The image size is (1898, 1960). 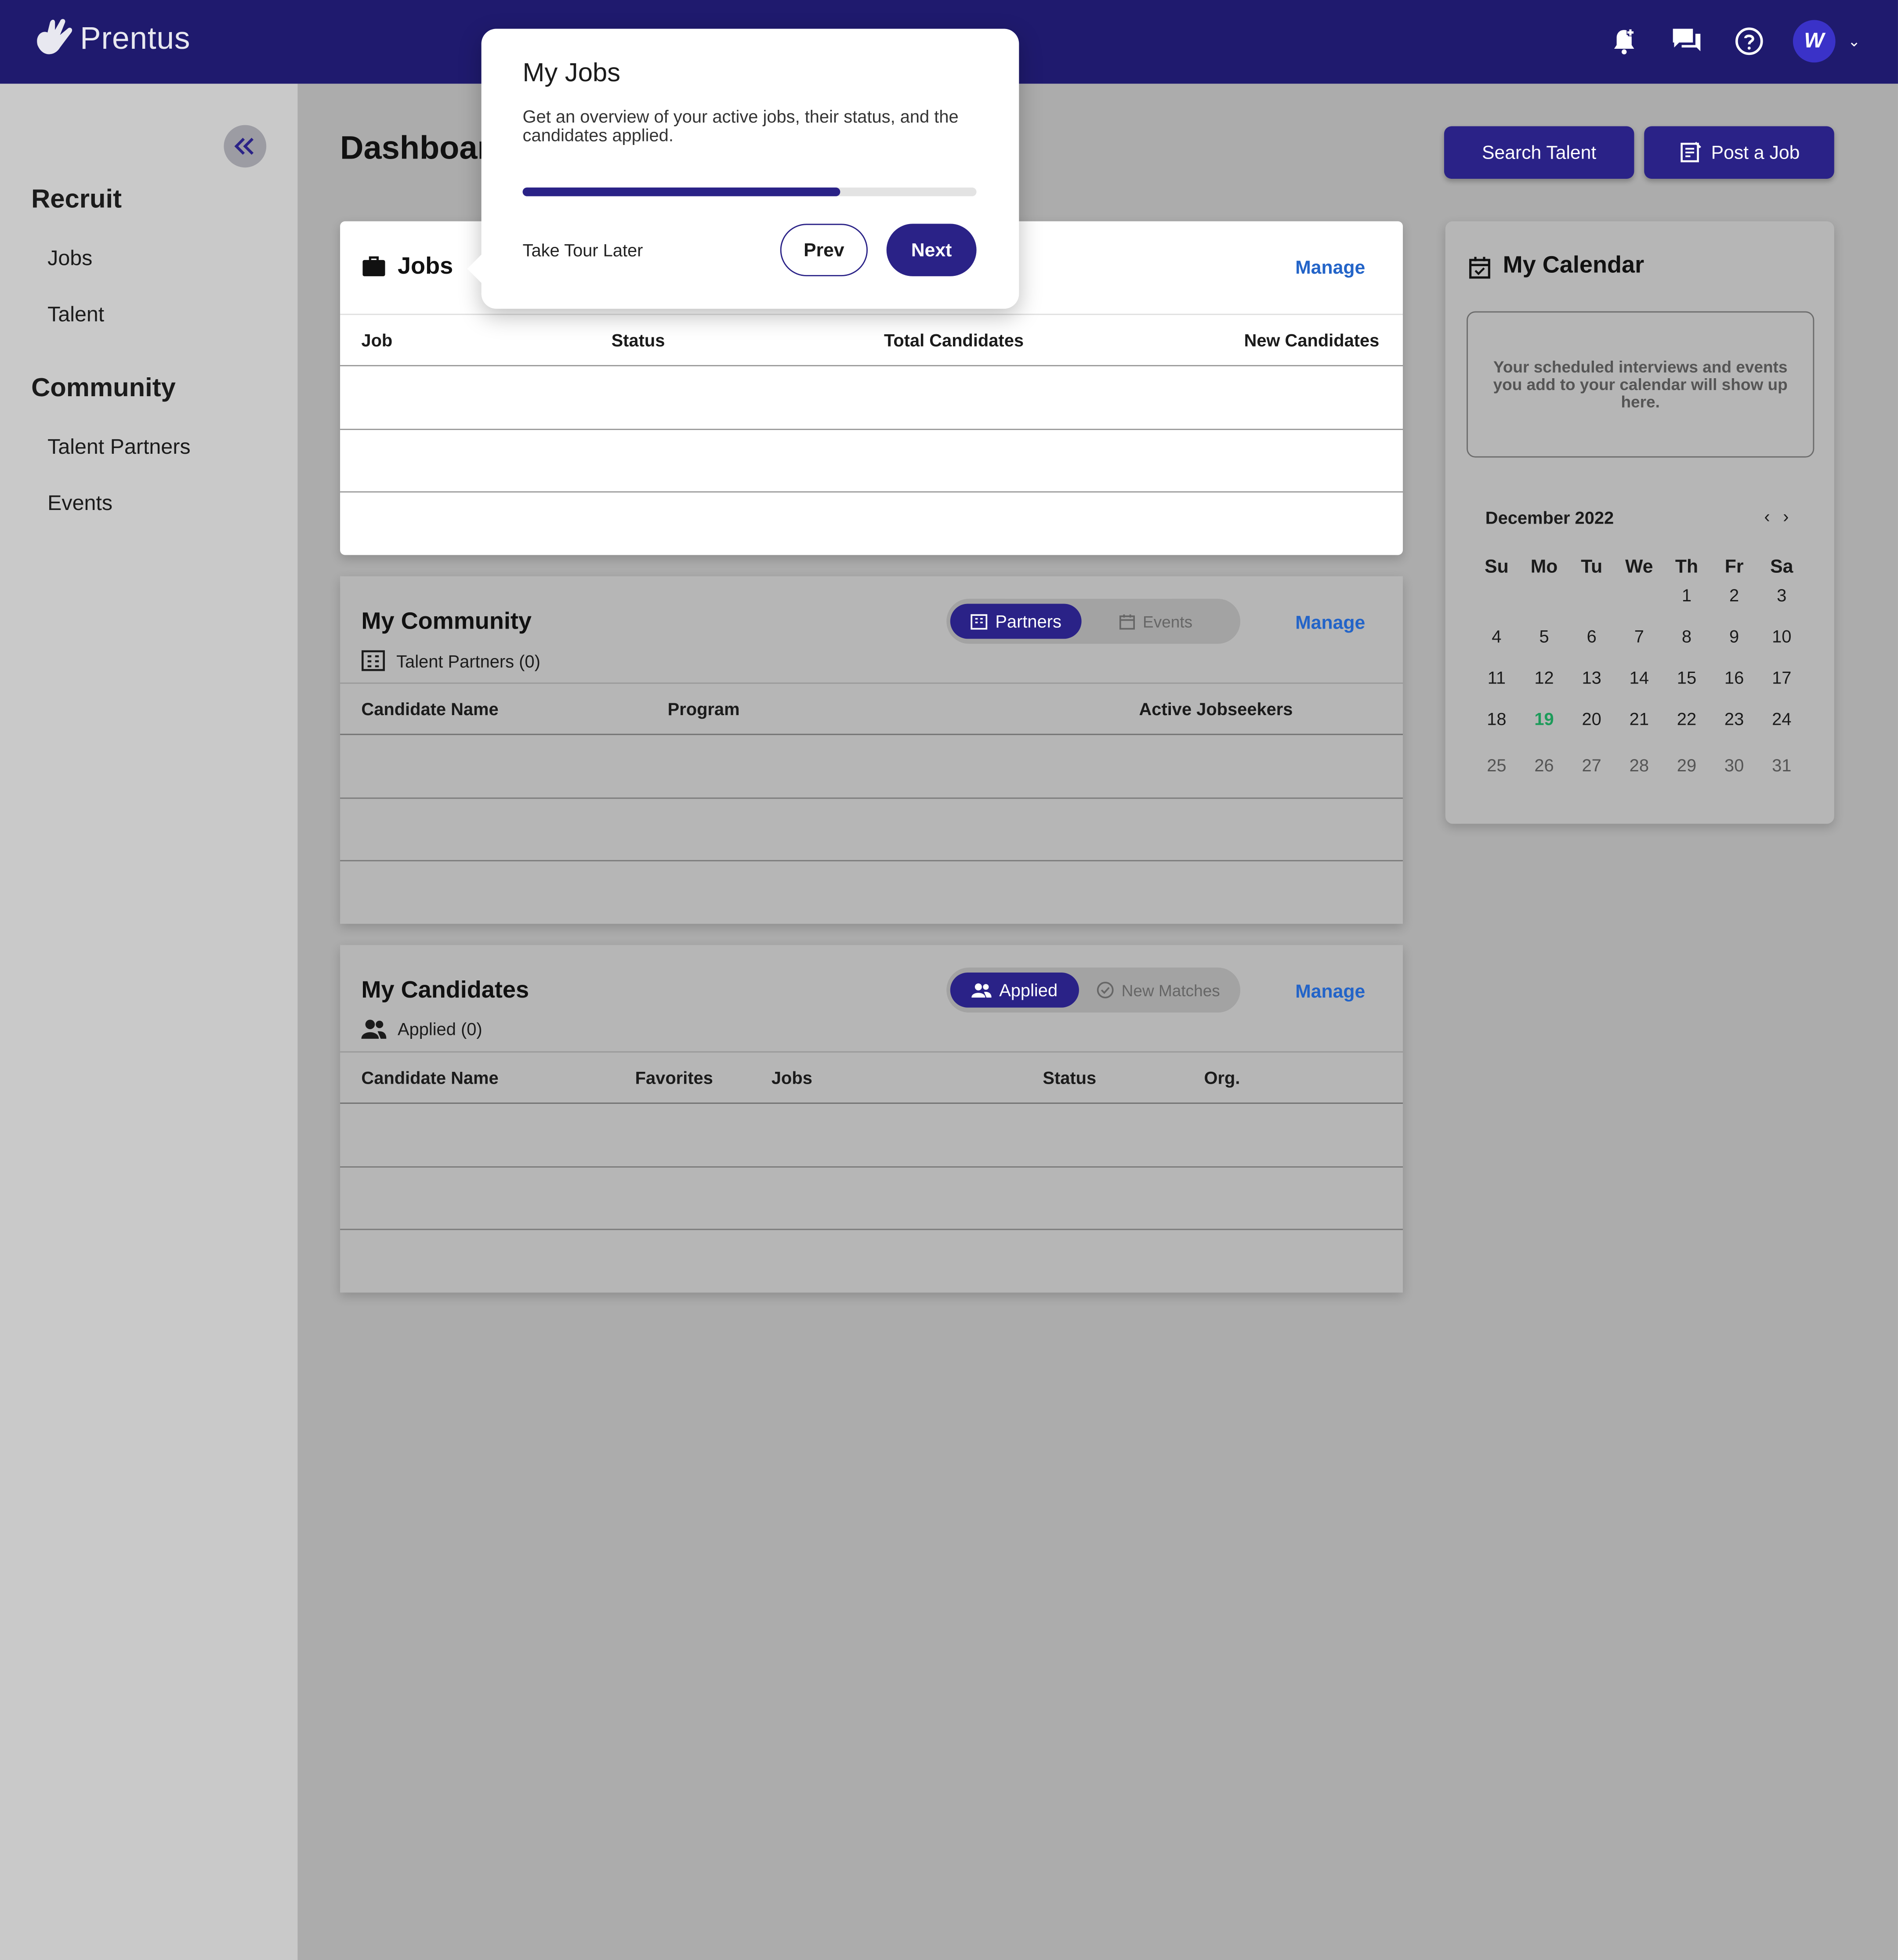 I want to click on calendar-day-10: 10, so click(x=1781, y=636).